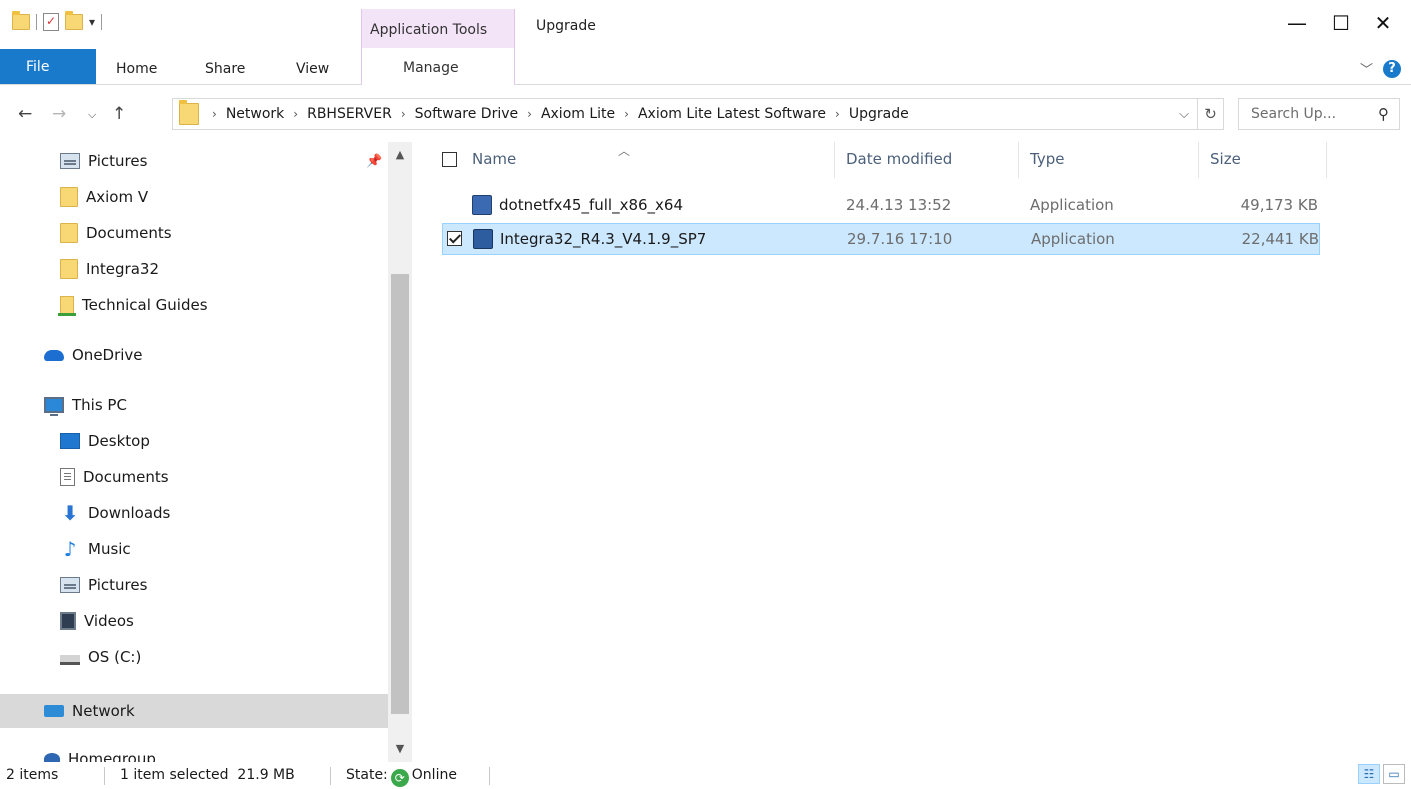 The width and height of the screenshot is (1411, 789). Describe the element at coordinates (194, 405) in the screenshot. I see `nav-item: This PC` at that location.